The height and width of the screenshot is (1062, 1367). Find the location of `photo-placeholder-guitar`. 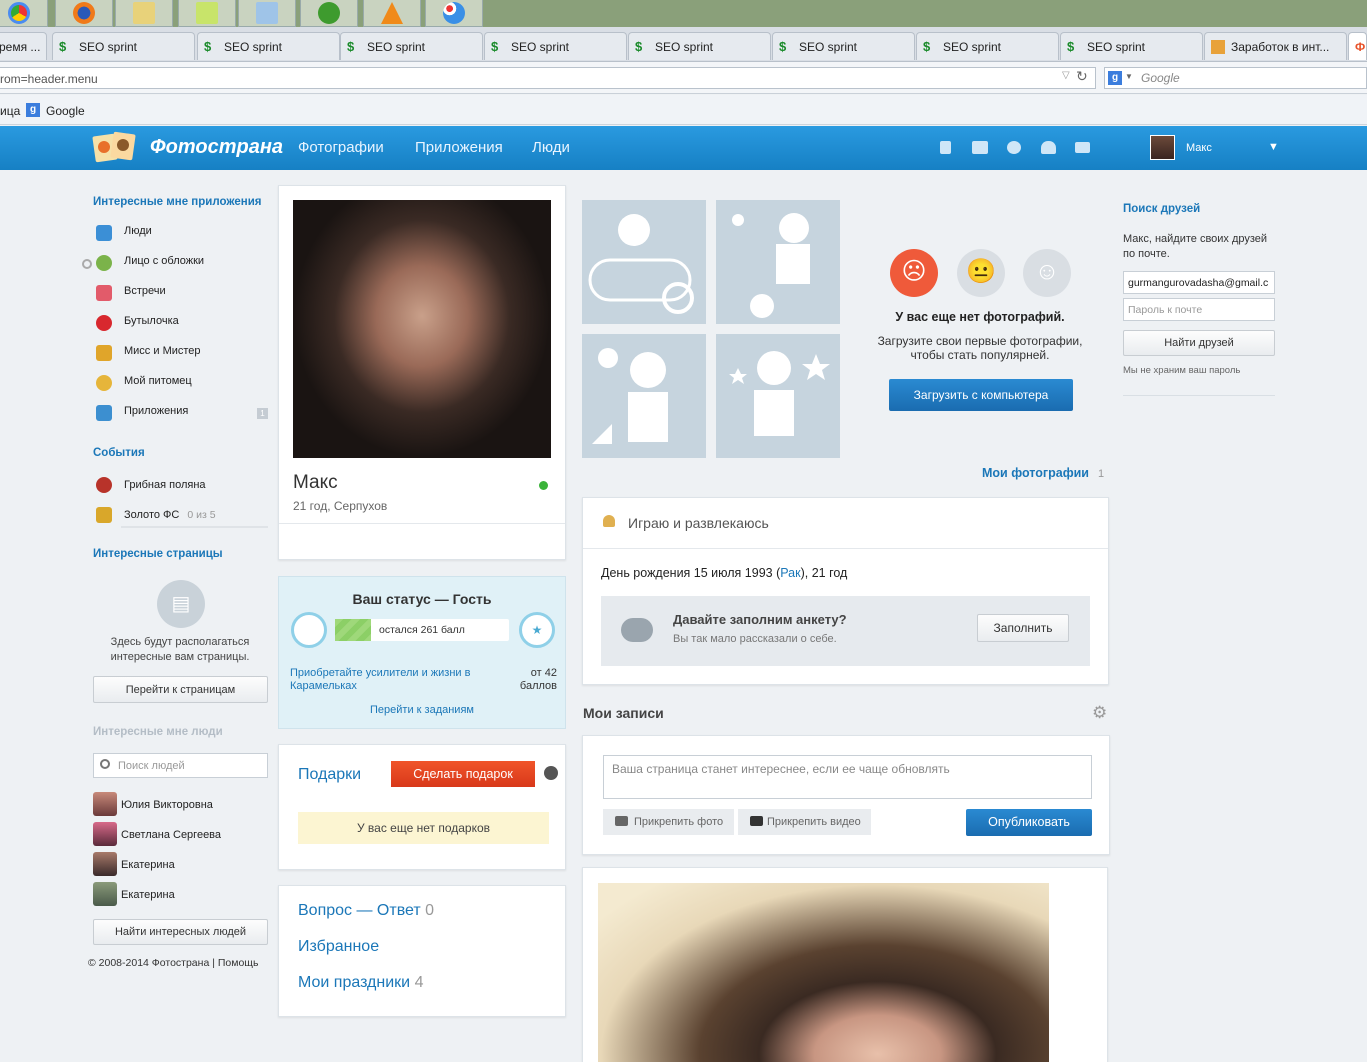

photo-placeholder-guitar is located at coordinates (778, 396).